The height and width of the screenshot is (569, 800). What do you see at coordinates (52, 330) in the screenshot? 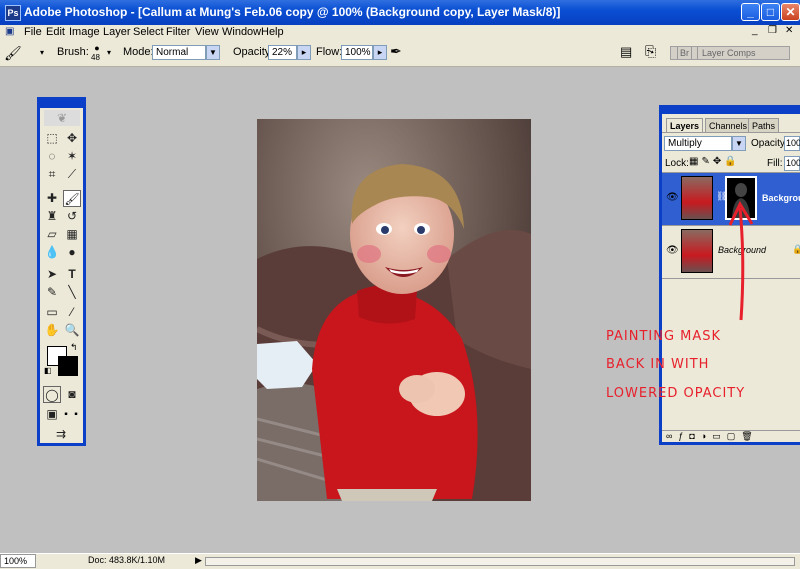
I see `hand-icon: ✋` at bounding box center [52, 330].